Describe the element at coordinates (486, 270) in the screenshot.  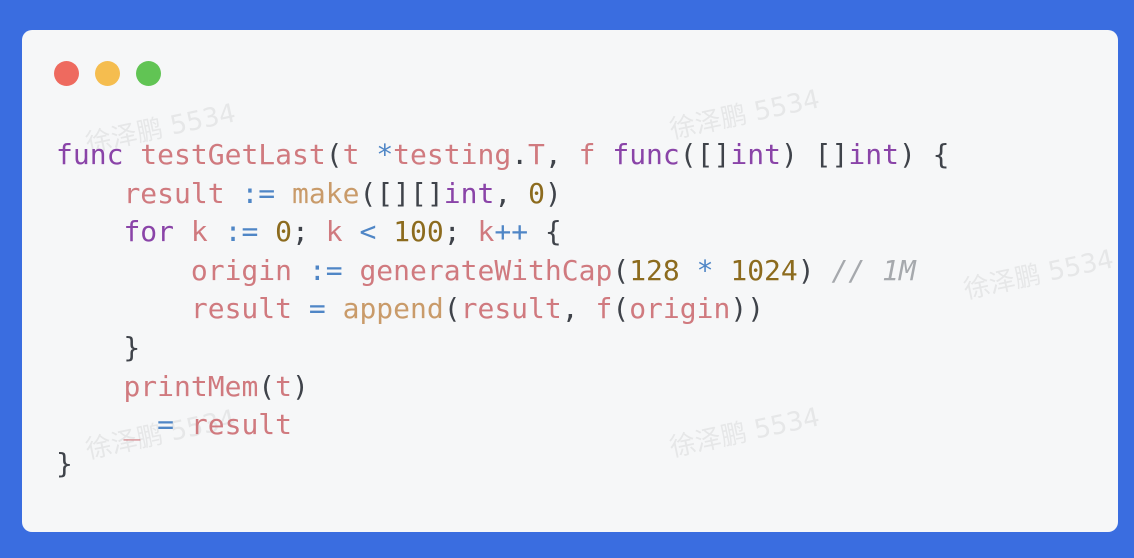
I see `code-token: generateWithCap` at that location.